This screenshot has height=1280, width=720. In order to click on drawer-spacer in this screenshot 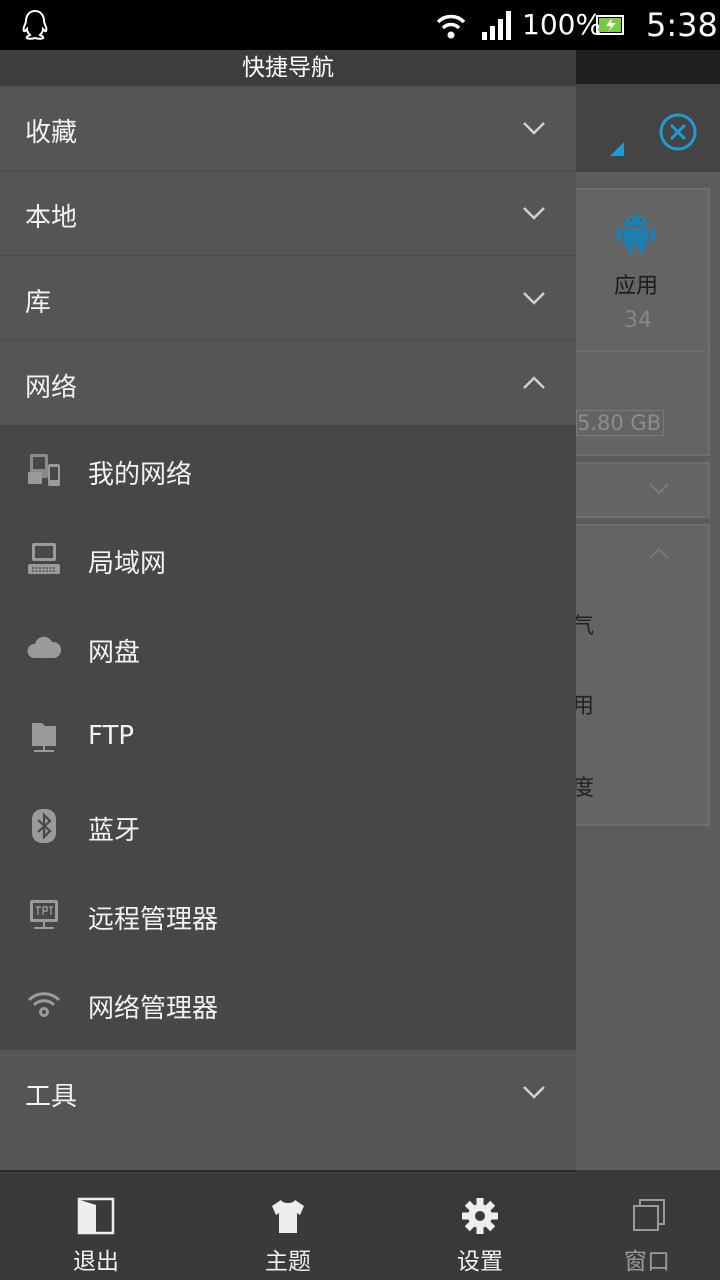, I will do `click(288, 1152)`.